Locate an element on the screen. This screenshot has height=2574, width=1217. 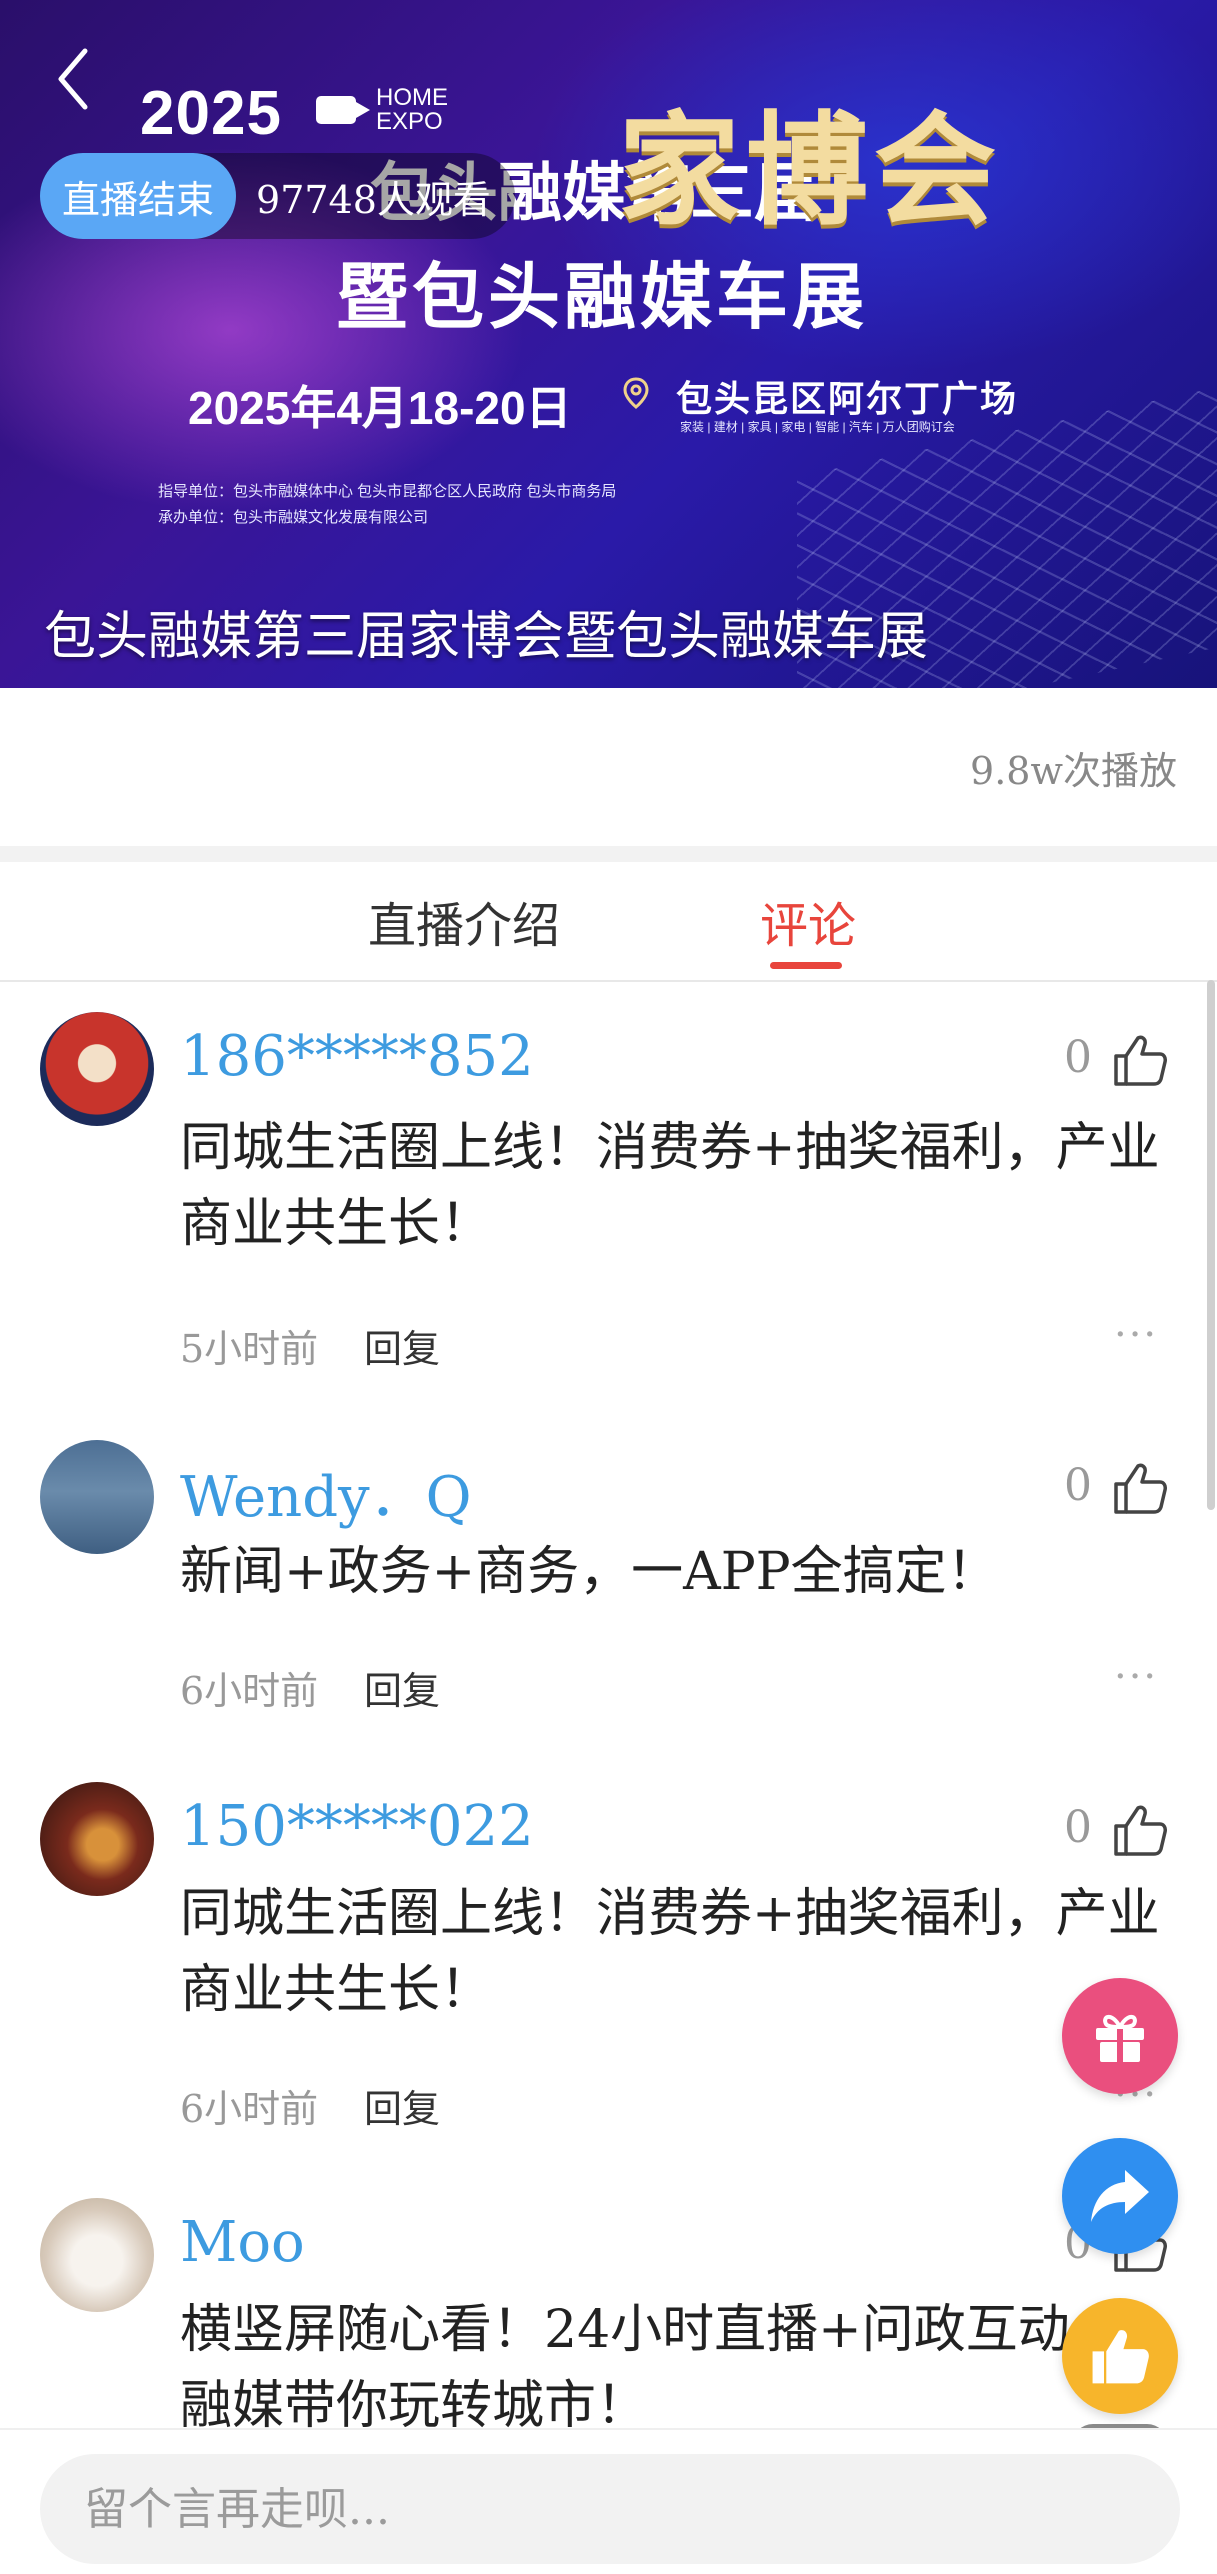
gift-button is located at coordinates (1120, 2036).